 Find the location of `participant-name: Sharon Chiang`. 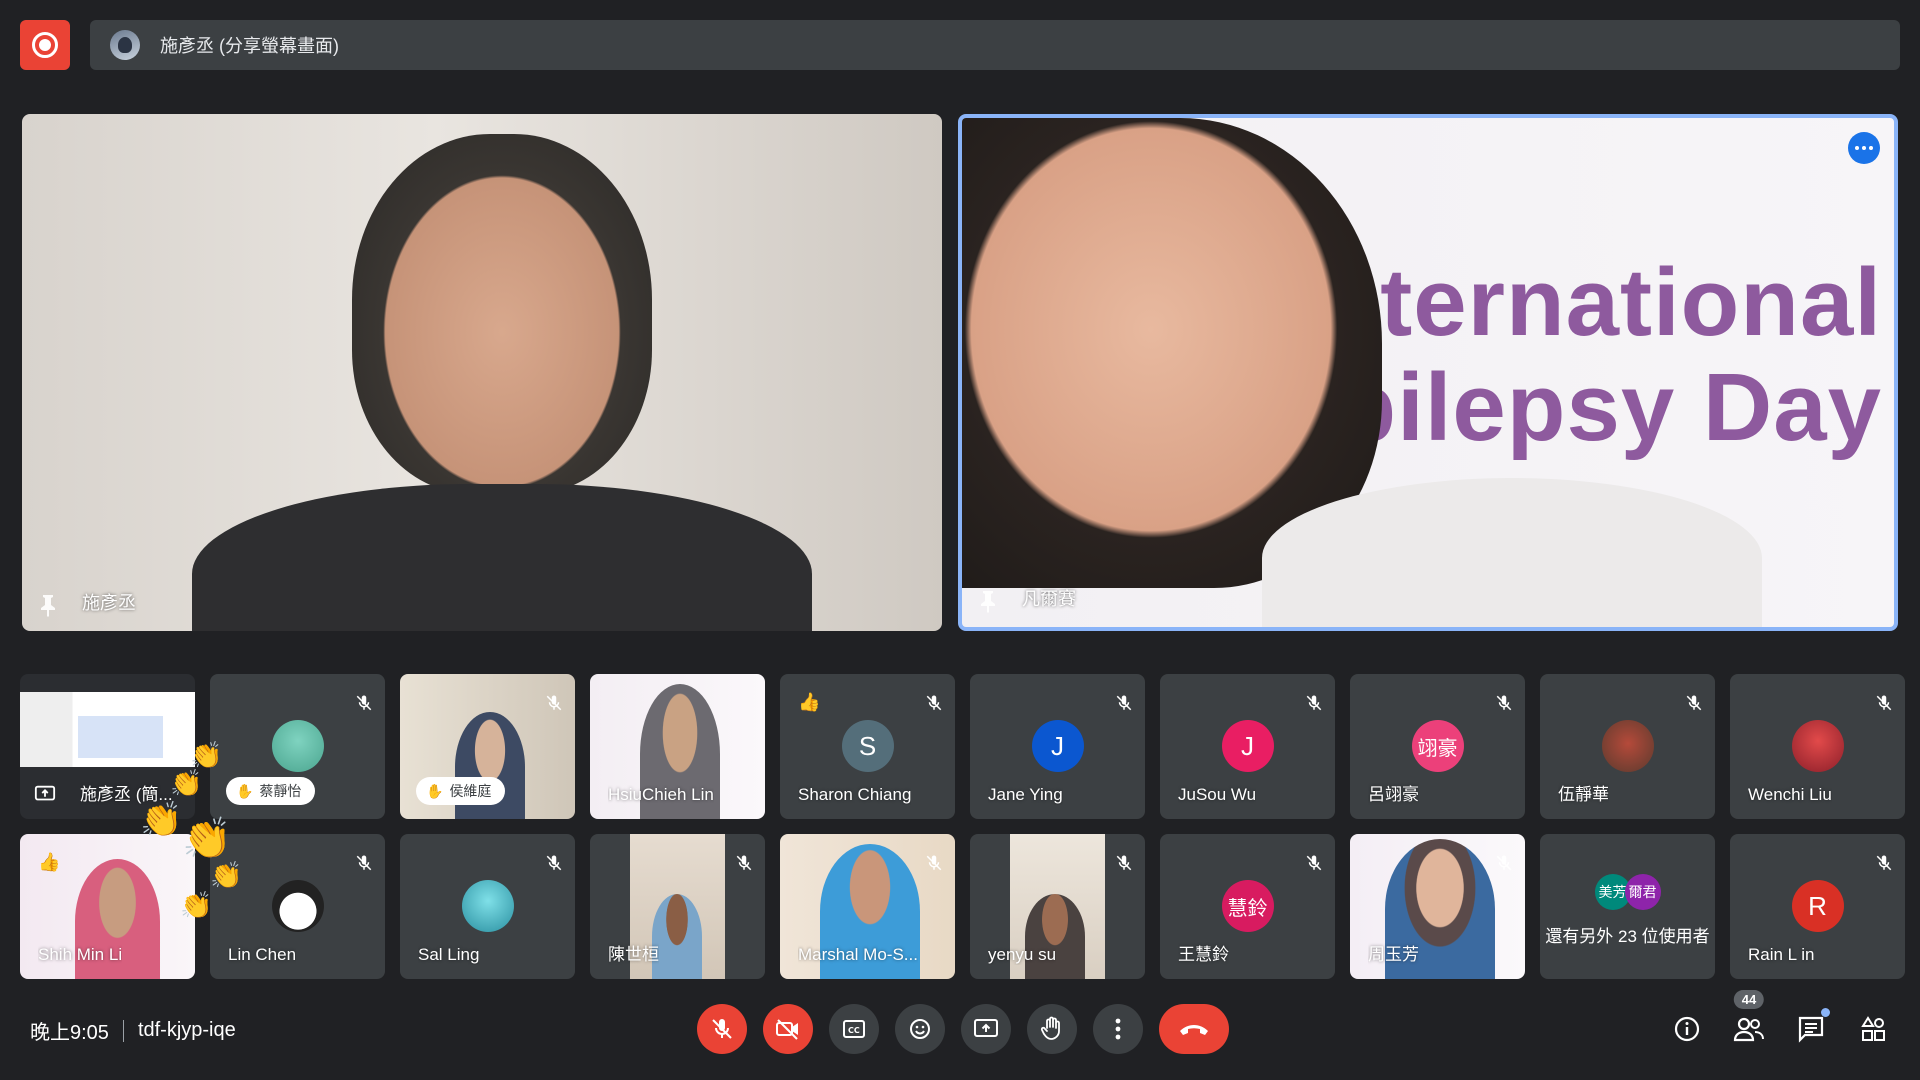

participant-name: Sharon Chiang is located at coordinates (855, 794).